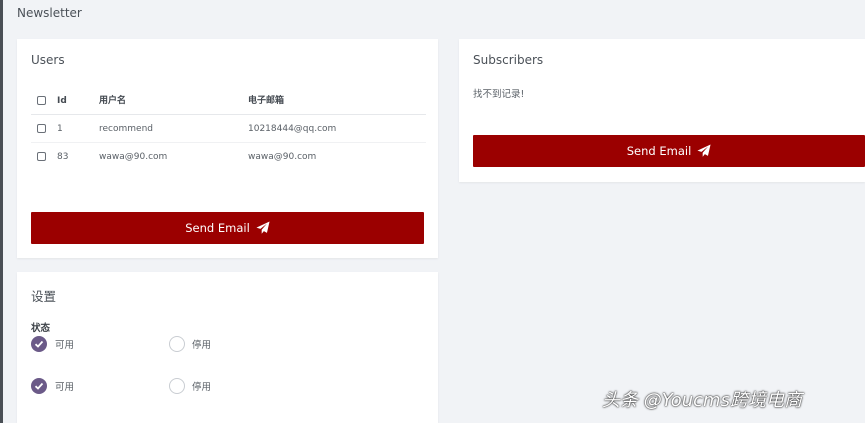  What do you see at coordinates (292, 129) in the screenshot?
I see `row-email: 10218444@qq.com` at bounding box center [292, 129].